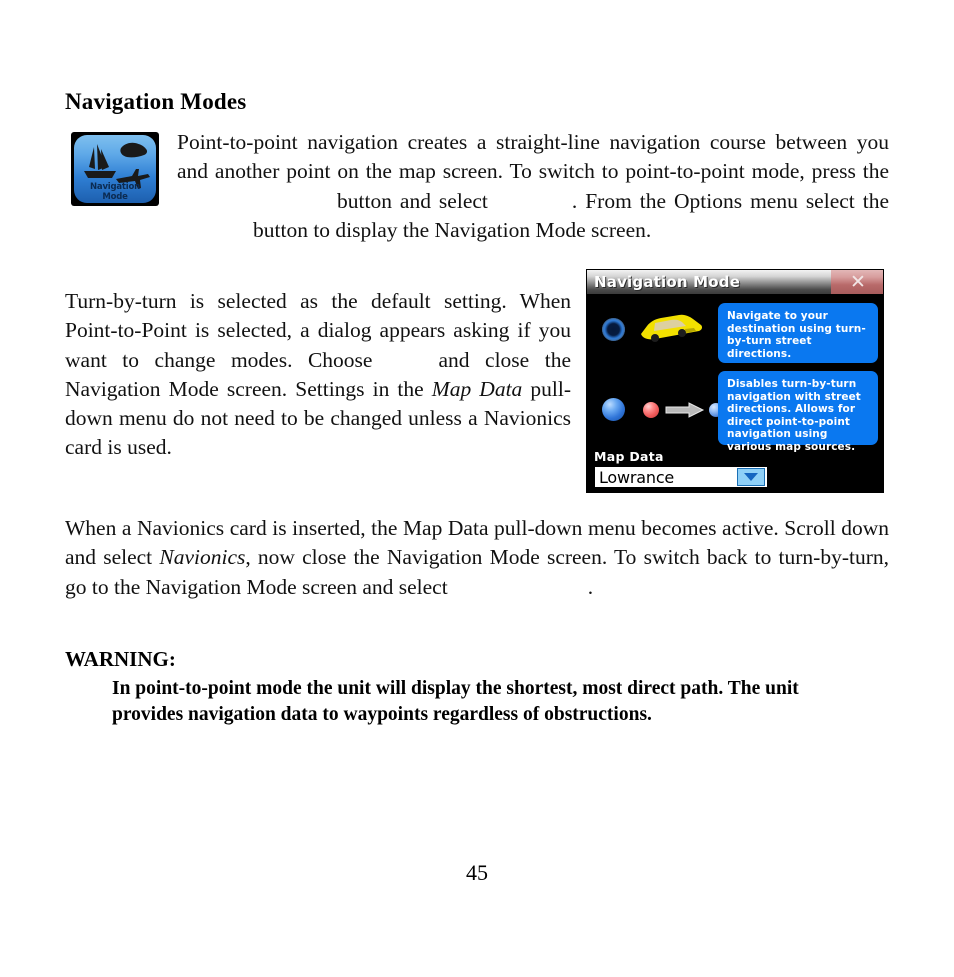  I want to click on radio-turn-by-turn-selected, so click(613, 329).